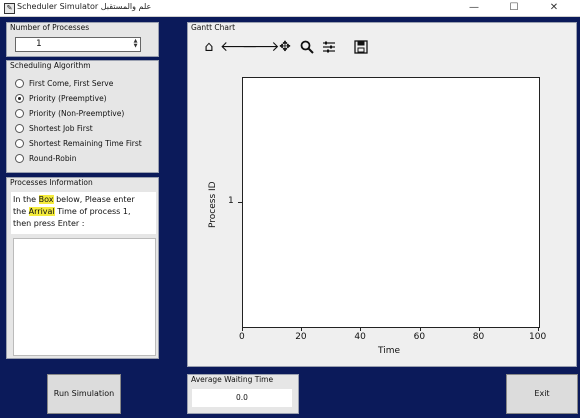 This screenshot has width=580, height=418. What do you see at coordinates (239, 47) in the screenshot?
I see `back-arrow-icon: 🡐` at bounding box center [239, 47].